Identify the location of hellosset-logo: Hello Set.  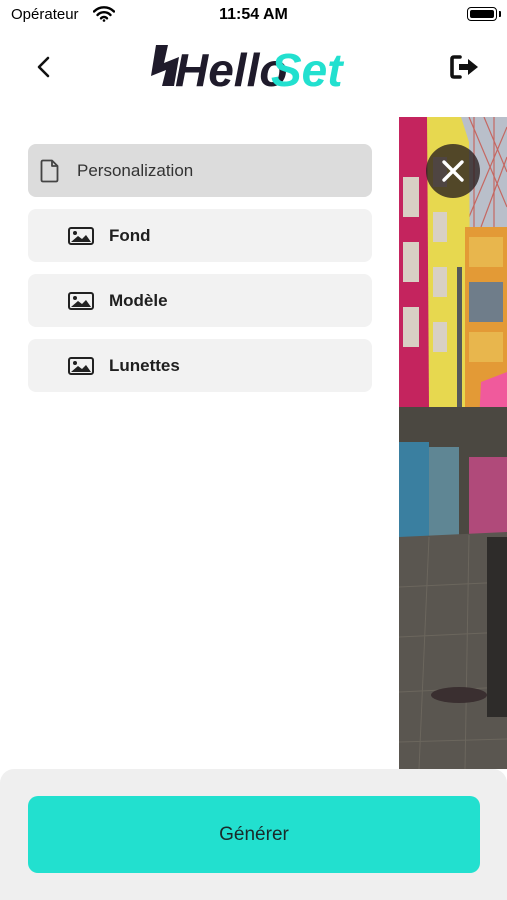
(255, 69).